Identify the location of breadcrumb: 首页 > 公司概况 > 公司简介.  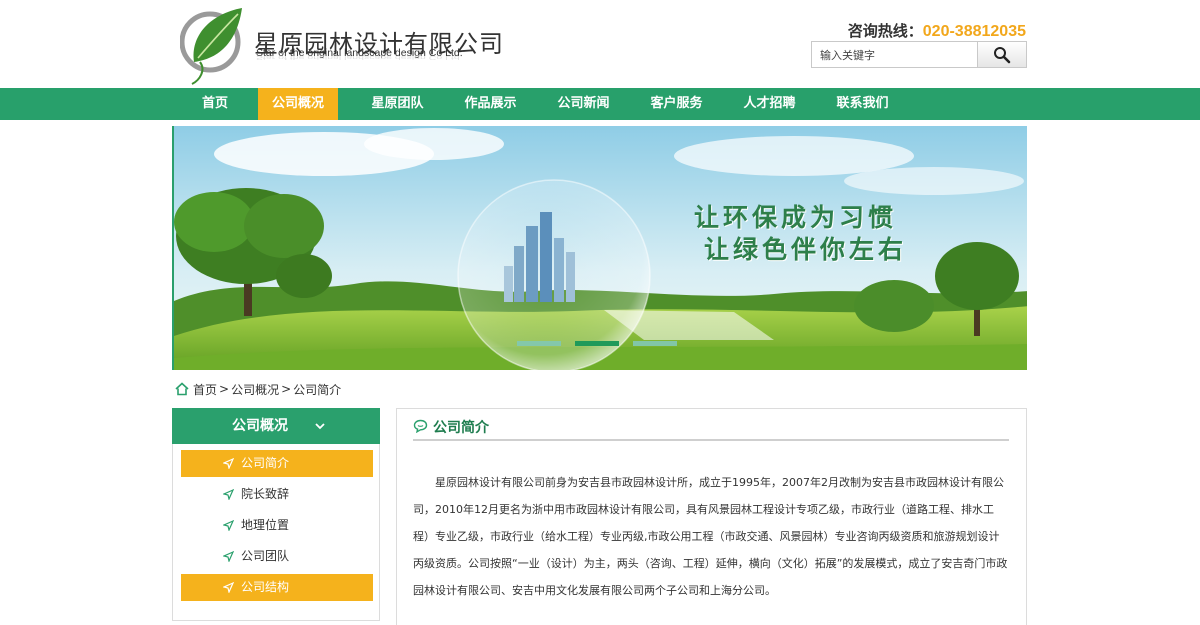
(258, 389).